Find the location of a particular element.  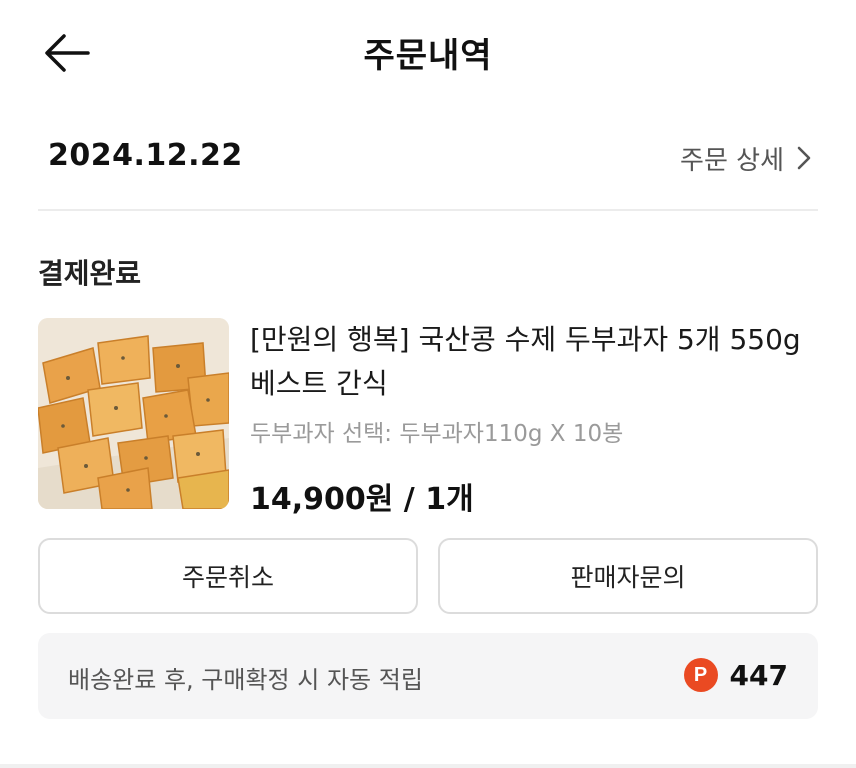

product-thumbnail is located at coordinates (133, 413).